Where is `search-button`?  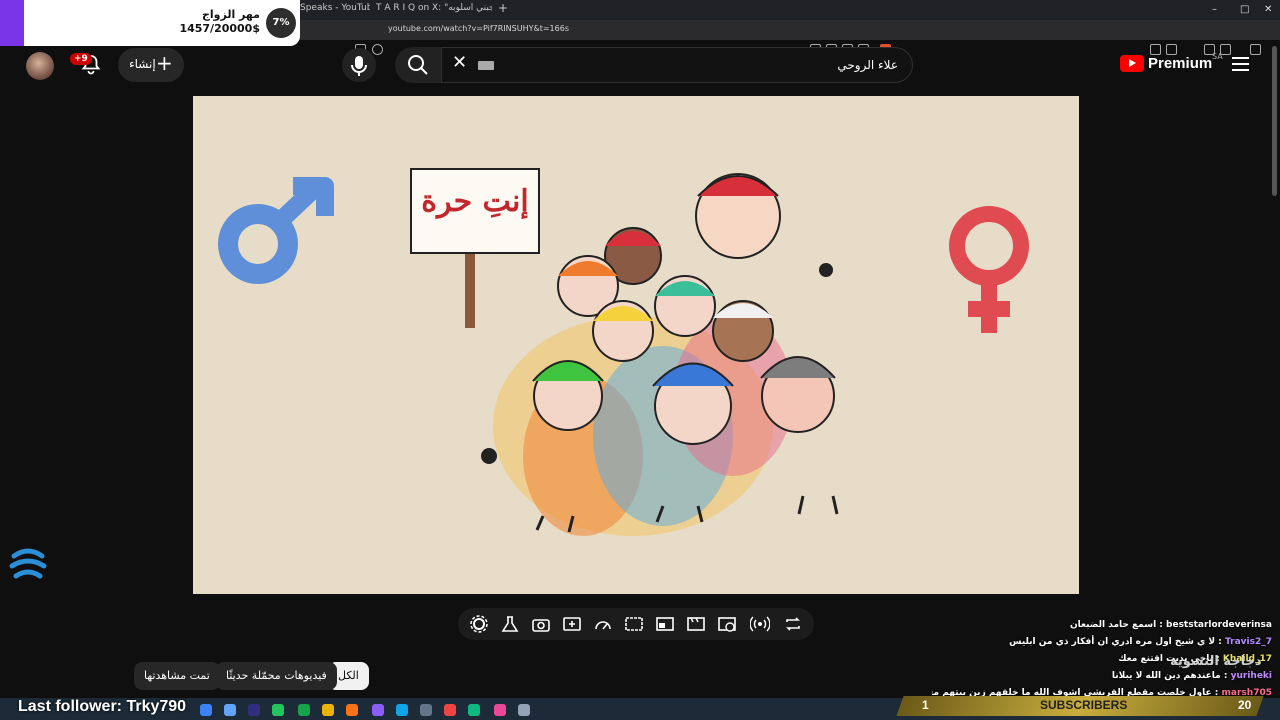
search-button is located at coordinates (418, 65).